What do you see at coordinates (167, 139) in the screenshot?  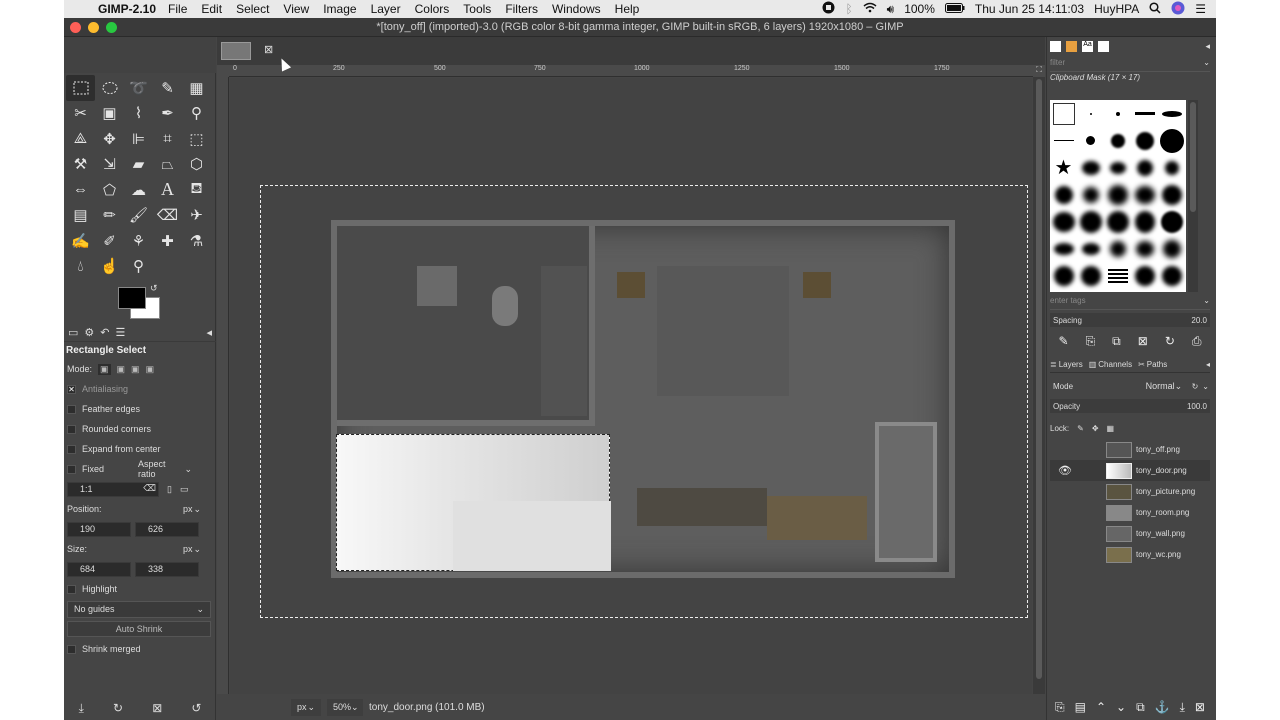 I see `crop-tool-icon: ⌗` at bounding box center [167, 139].